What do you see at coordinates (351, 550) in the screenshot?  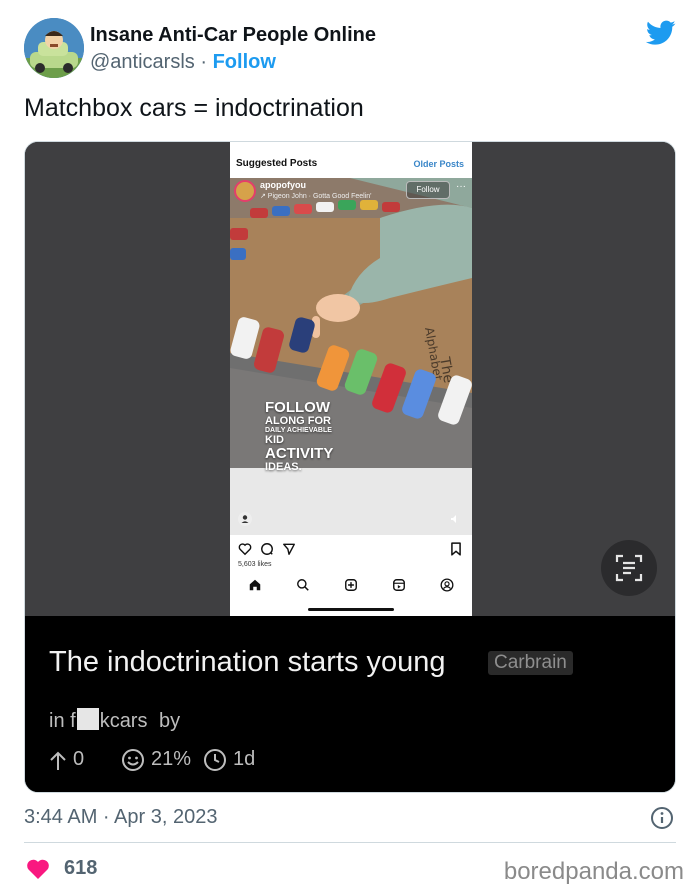 I see `instagram-action-bar` at bounding box center [351, 550].